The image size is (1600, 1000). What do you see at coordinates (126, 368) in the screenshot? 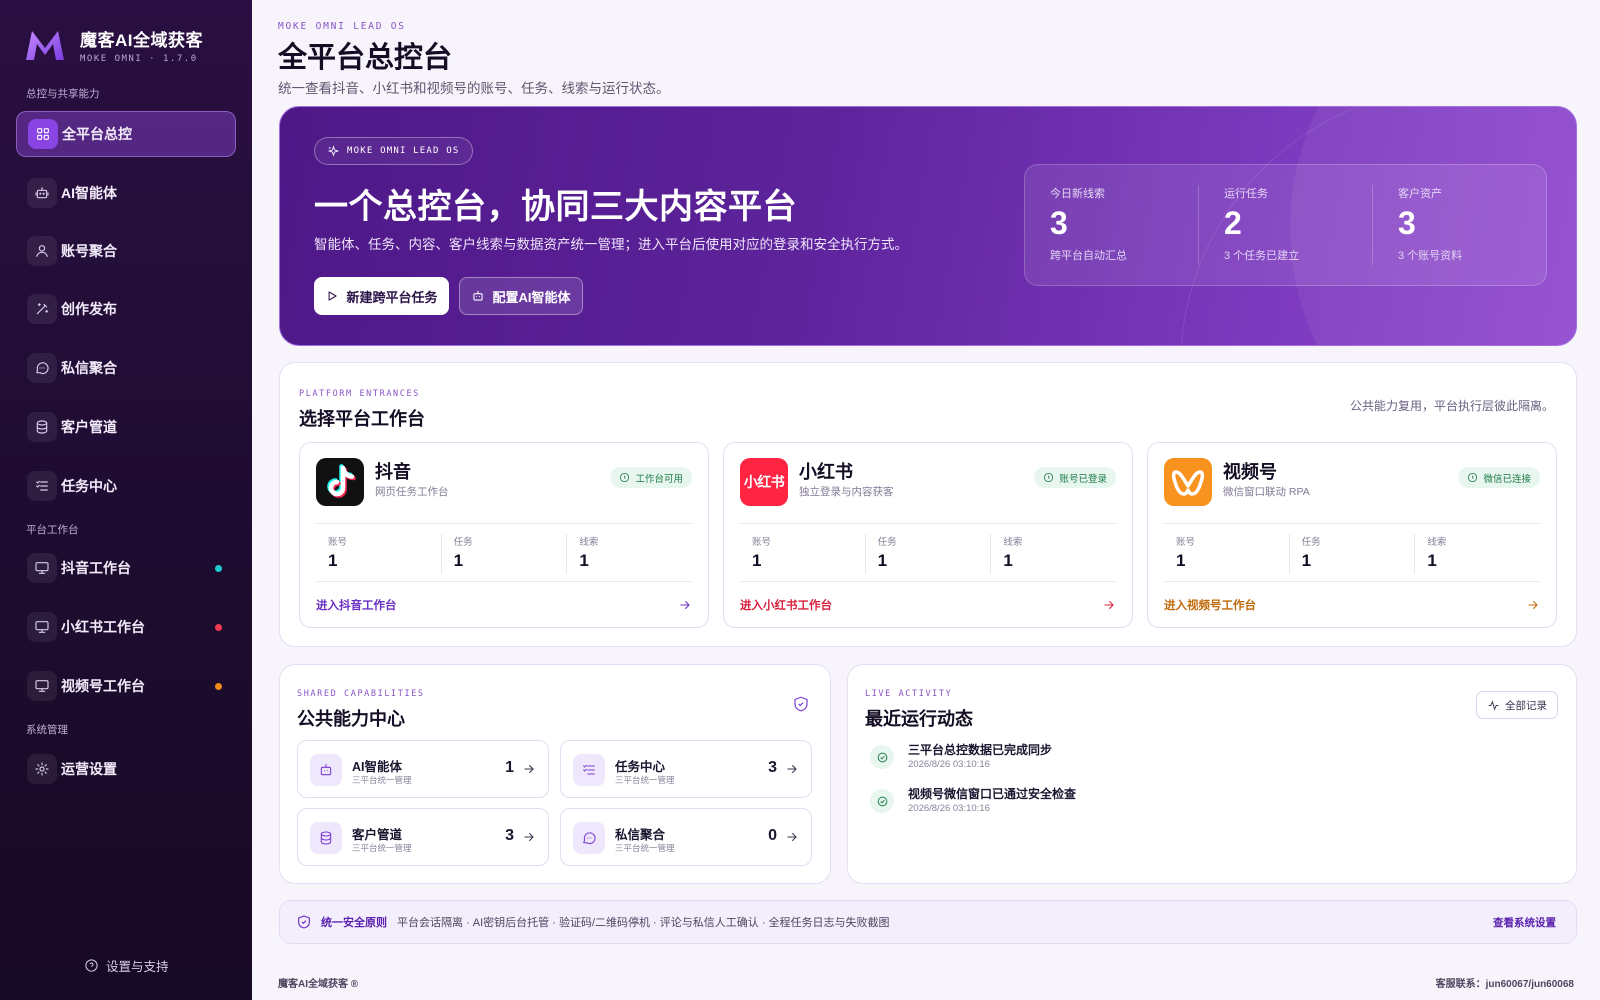
I see `sidebar-item-messages: 私信聚合` at bounding box center [126, 368].